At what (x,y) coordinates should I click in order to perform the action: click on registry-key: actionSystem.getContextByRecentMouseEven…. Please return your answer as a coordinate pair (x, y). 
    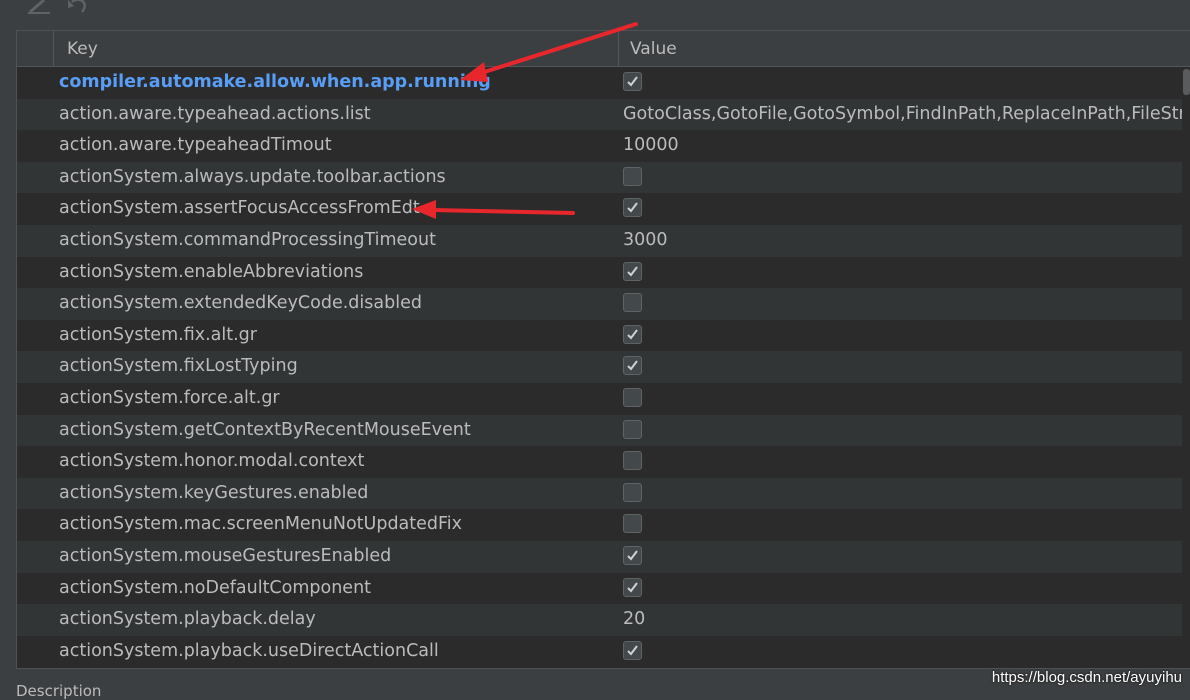
    Looking at the image, I should click on (265, 429).